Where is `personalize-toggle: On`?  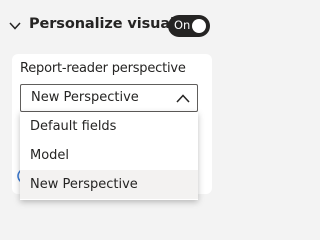
personalize-toggle: On is located at coordinates (189, 26).